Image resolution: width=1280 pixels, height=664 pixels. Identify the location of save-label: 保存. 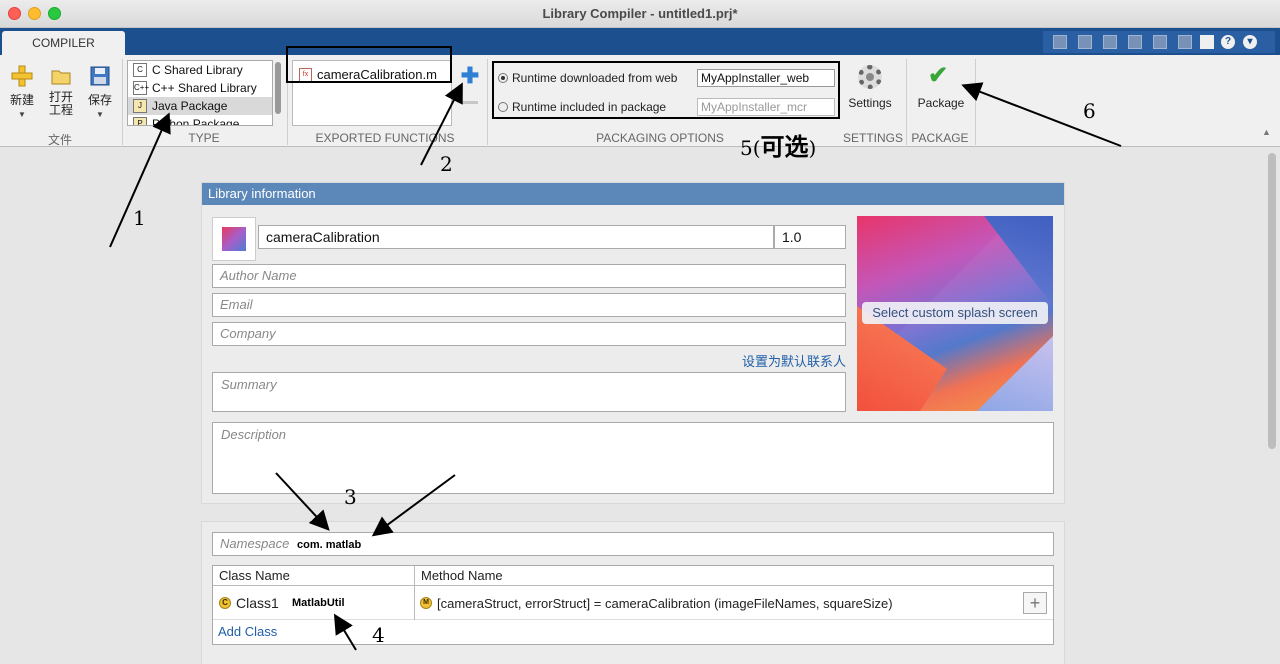
(99, 100).